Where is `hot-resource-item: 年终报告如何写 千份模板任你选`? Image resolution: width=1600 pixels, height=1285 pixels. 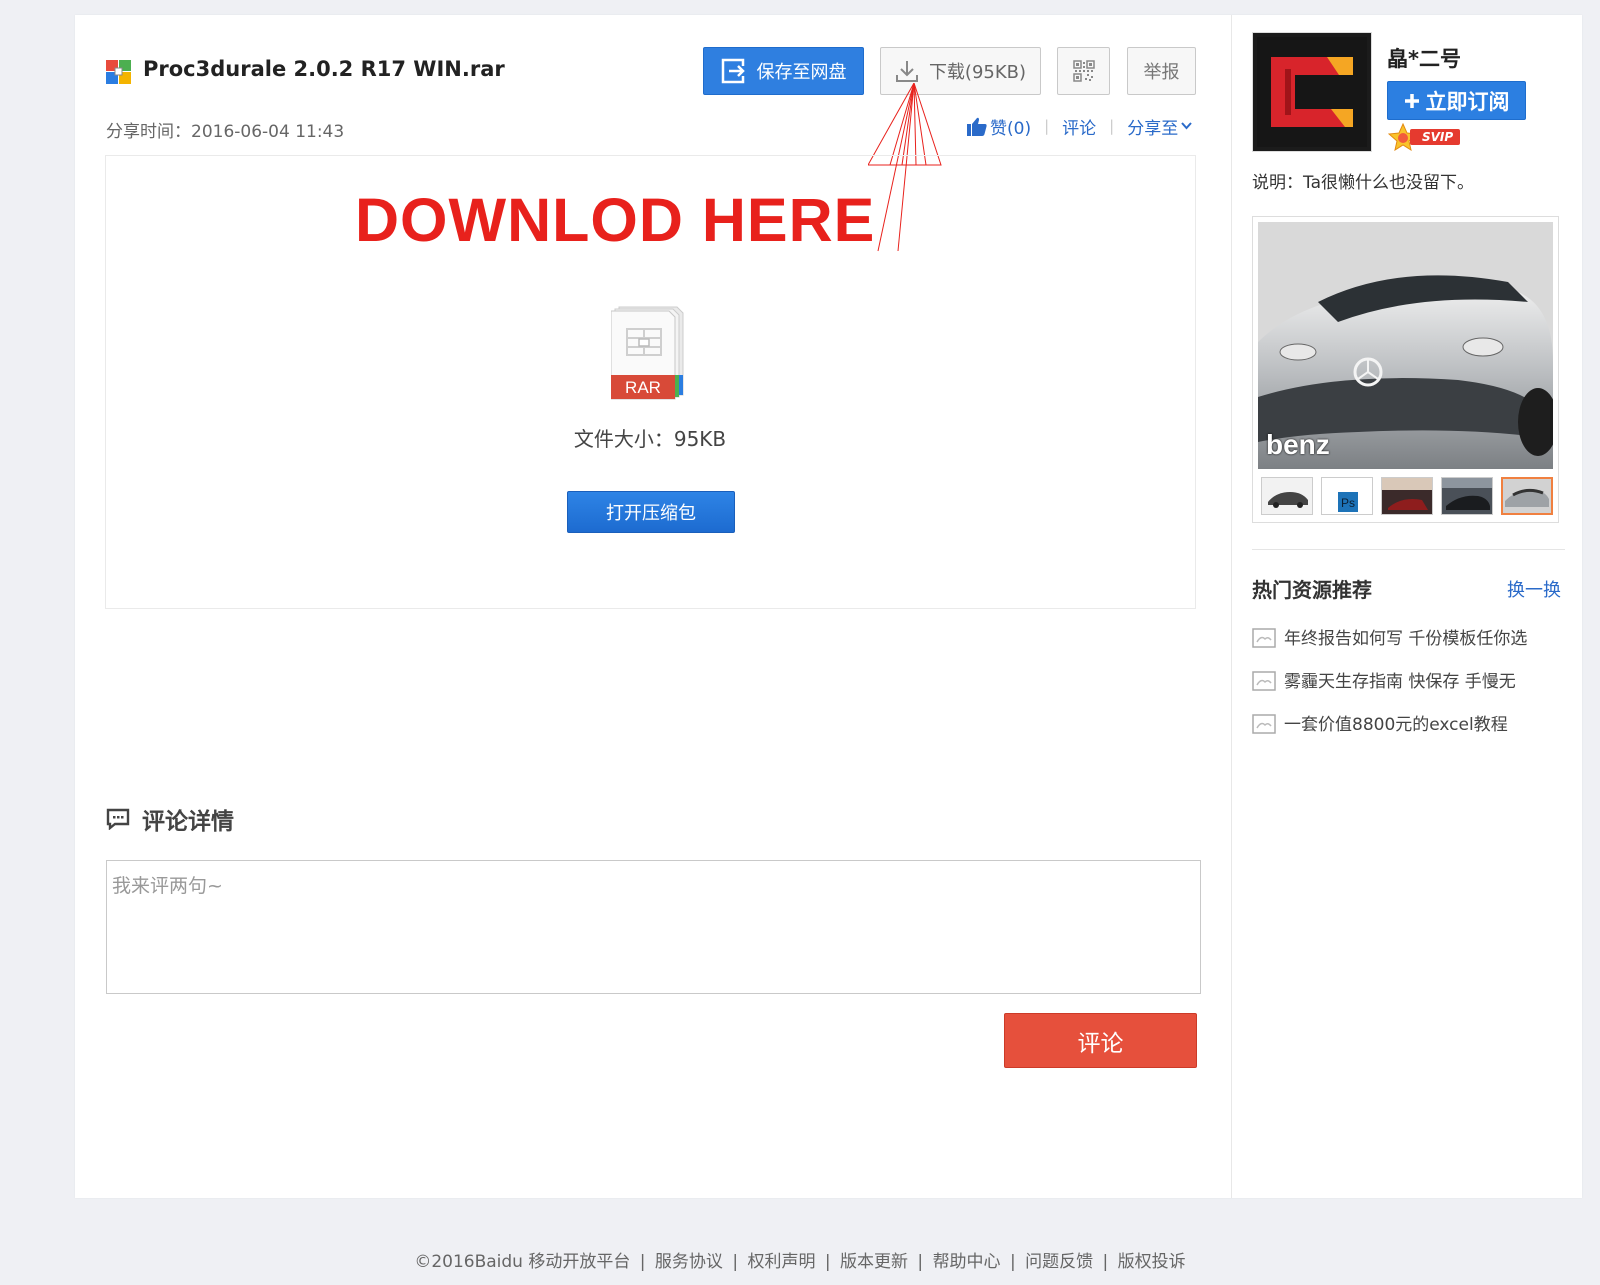
hot-resource-item: 年终报告如何写 千份模板任你选 is located at coordinates (1389, 636).